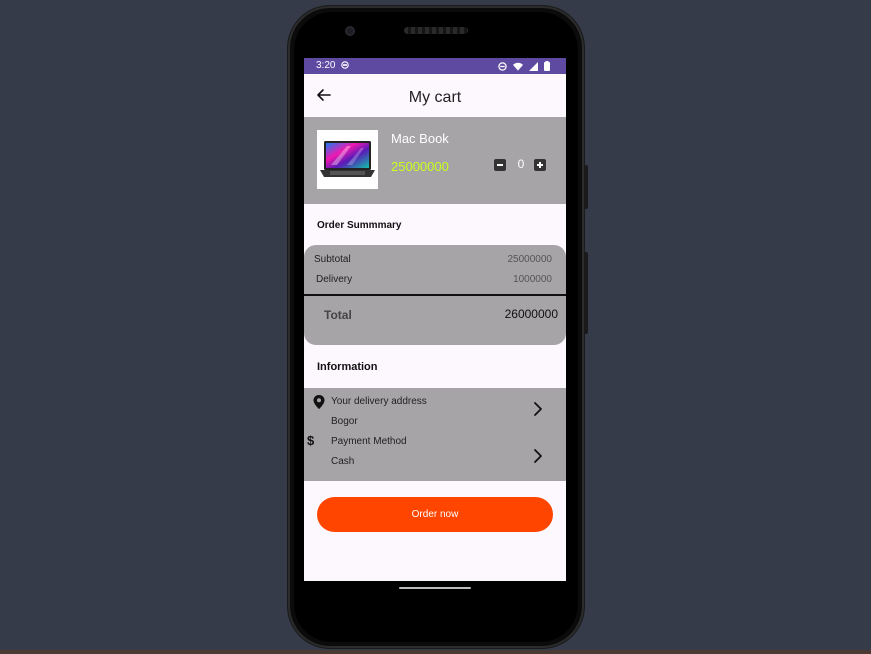 This screenshot has height=654, width=871. What do you see at coordinates (379, 401) in the screenshot?
I see `delivery-address-label: Your delivery address` at bounding box center [379, 401].